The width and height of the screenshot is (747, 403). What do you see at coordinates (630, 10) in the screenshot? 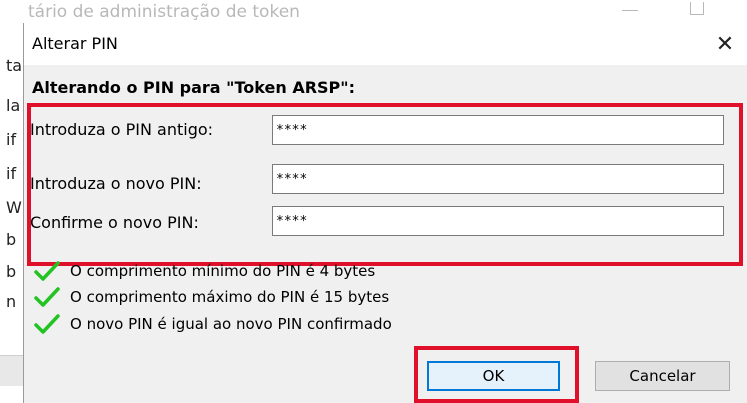
I see `background-minimize-icon` at bounding box center [630, 10].